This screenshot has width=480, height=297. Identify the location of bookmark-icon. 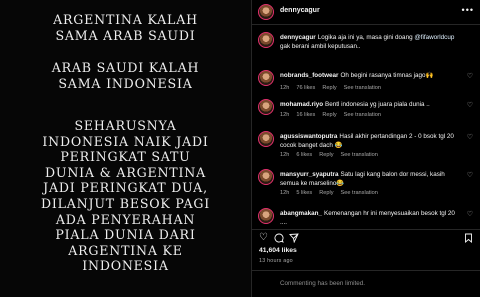
(468, 239).